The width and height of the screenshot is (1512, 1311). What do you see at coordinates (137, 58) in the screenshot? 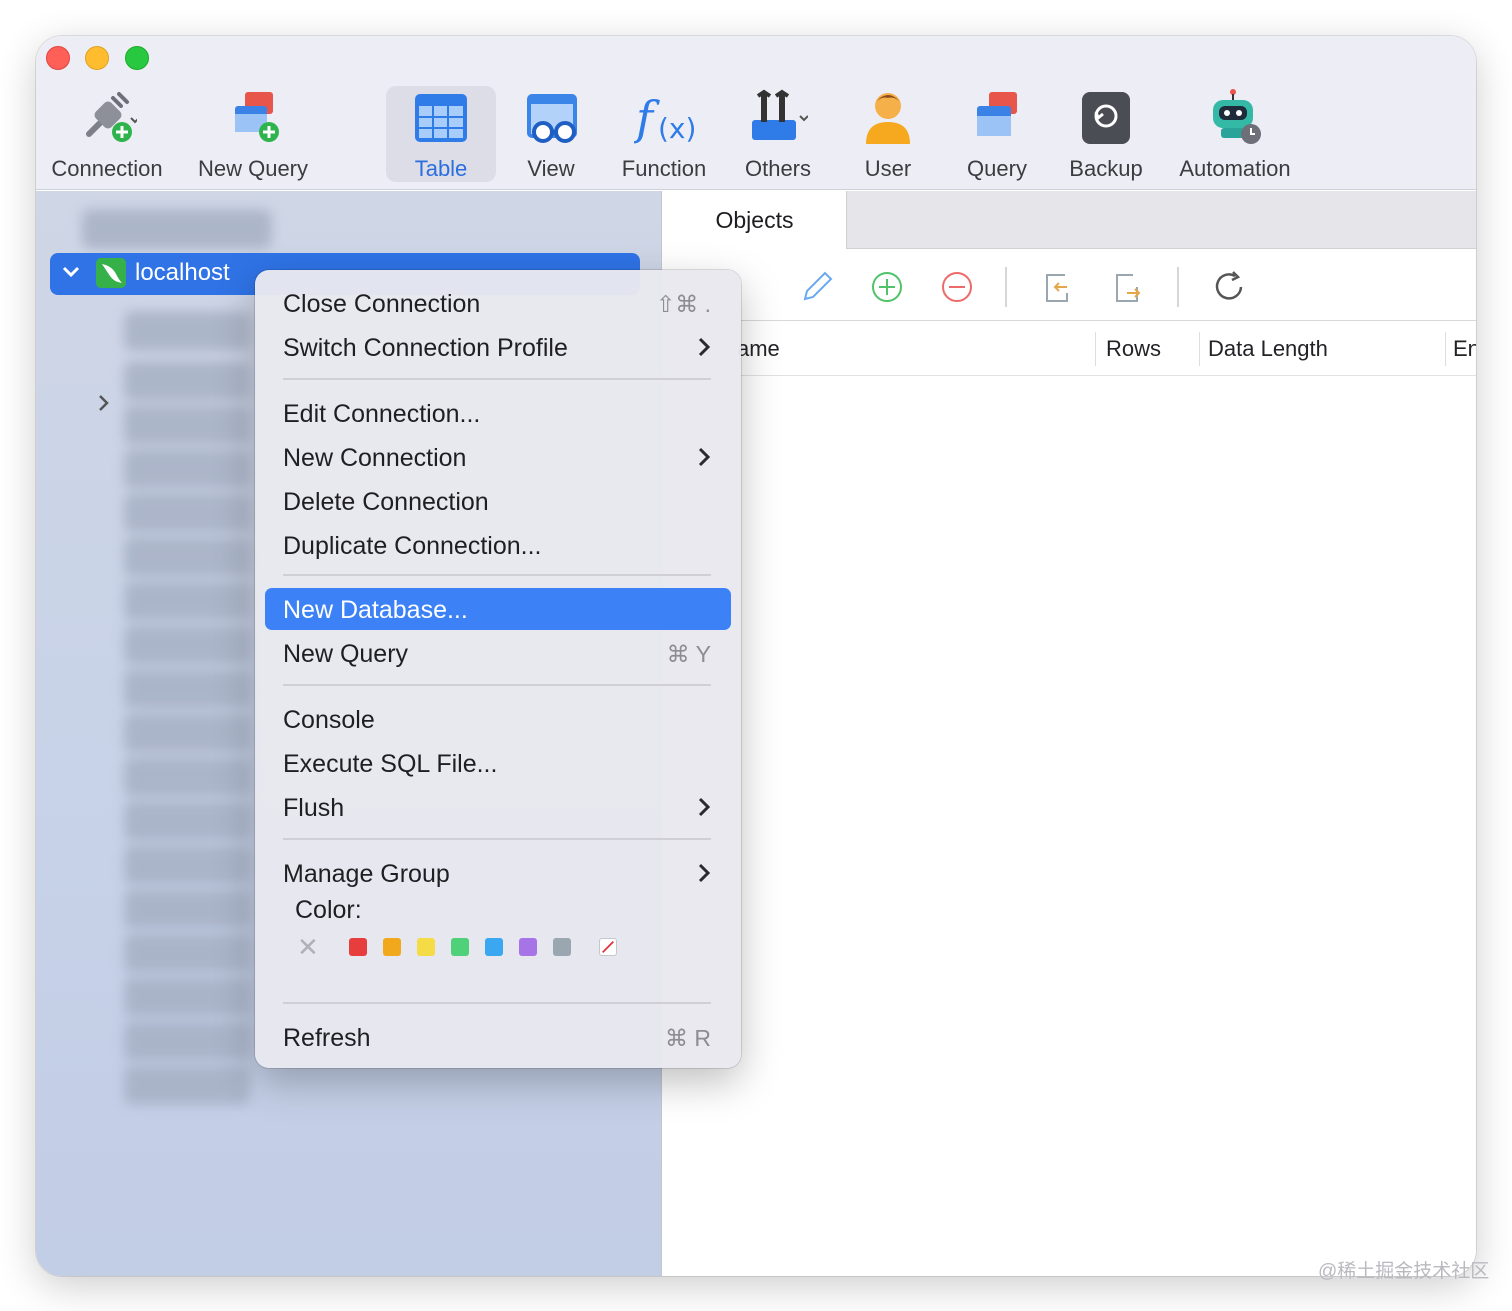
I see `maximize-window-button` at bounding box center [137, 58].